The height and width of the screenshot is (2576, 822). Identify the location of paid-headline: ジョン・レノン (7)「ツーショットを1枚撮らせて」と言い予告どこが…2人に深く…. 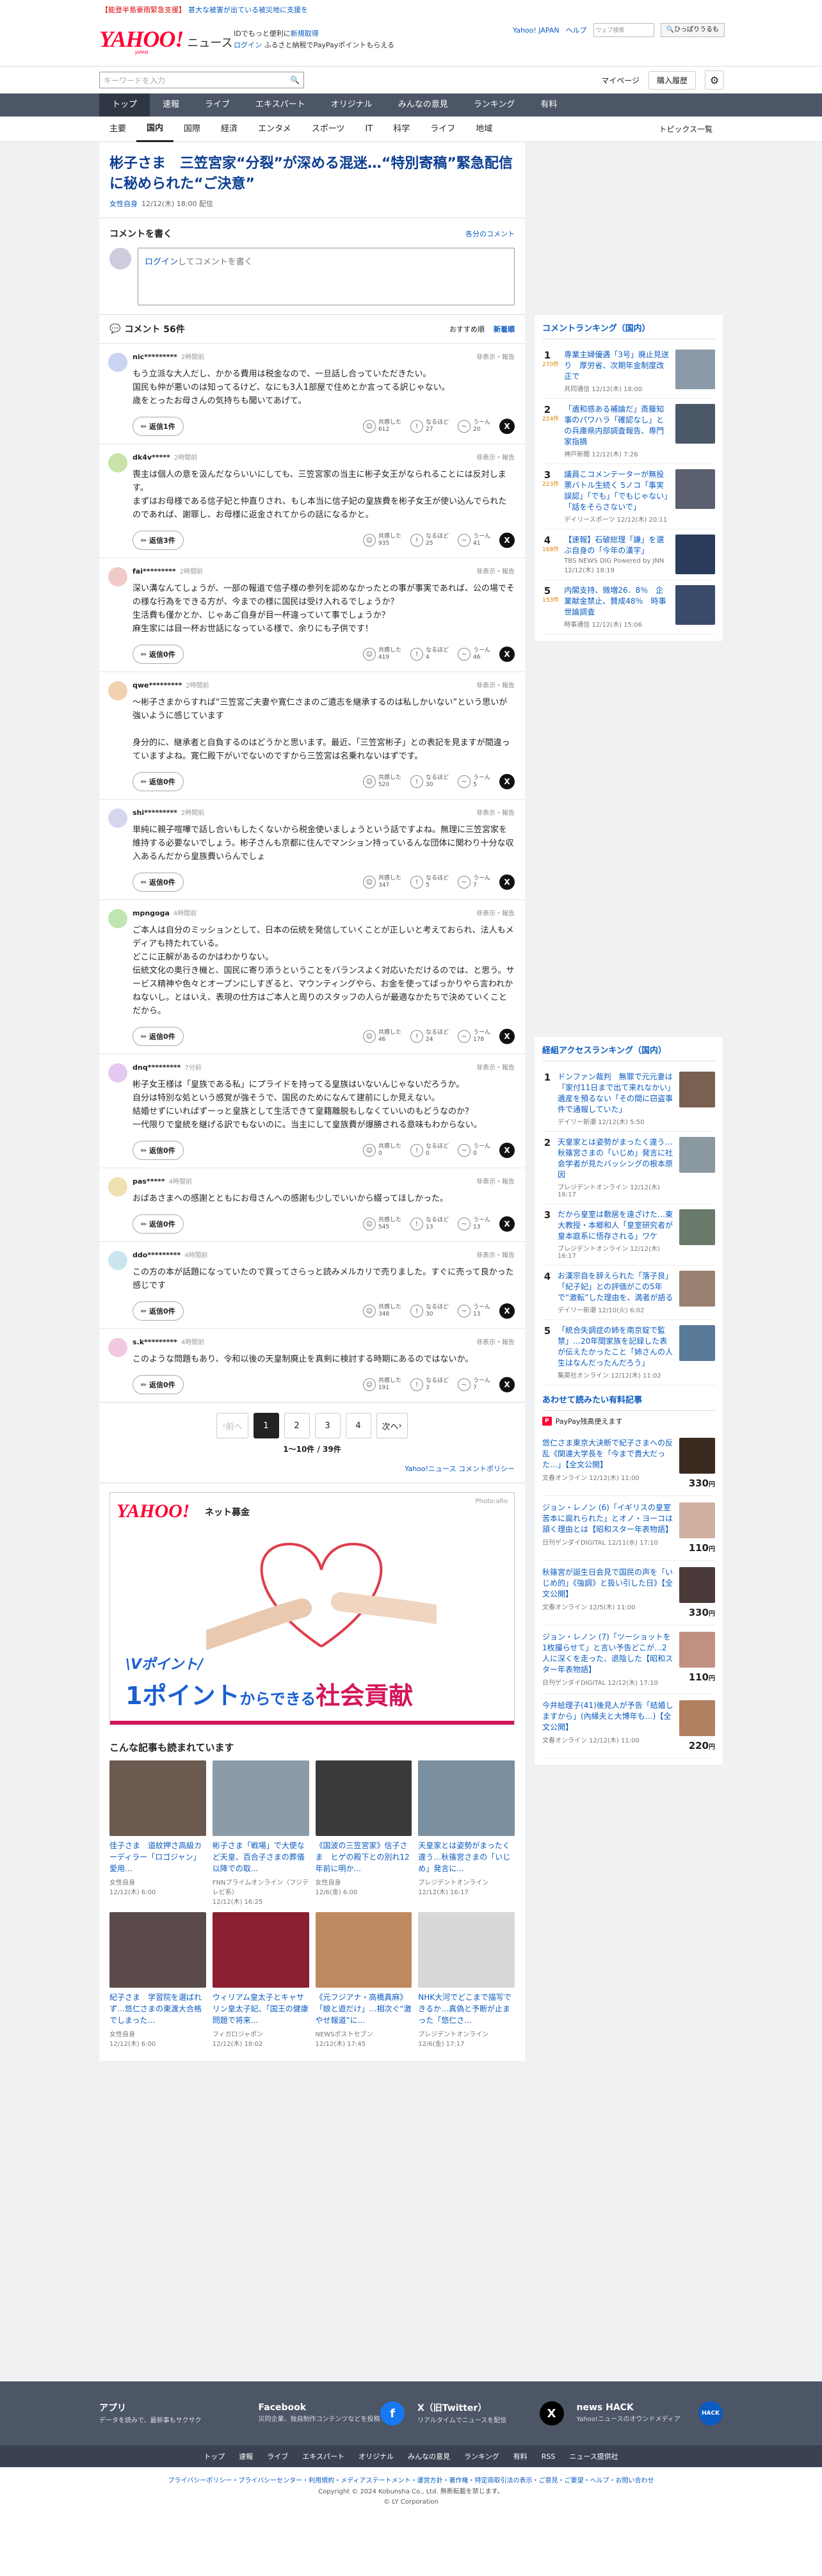
(608, 1653).